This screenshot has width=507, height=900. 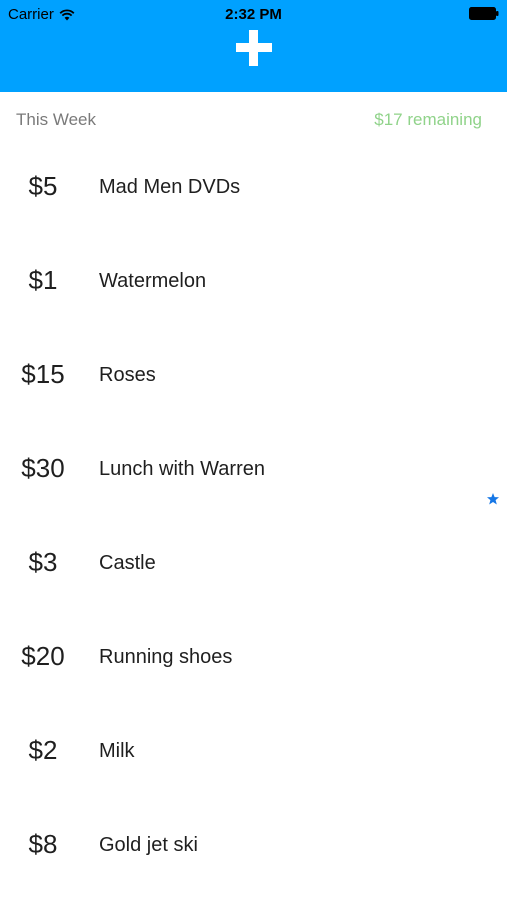 What do you see at coordinates (253, 119) in the screenshot?
I see `week-summary: This Week $17 remaining` at bounding box center [253, 119].